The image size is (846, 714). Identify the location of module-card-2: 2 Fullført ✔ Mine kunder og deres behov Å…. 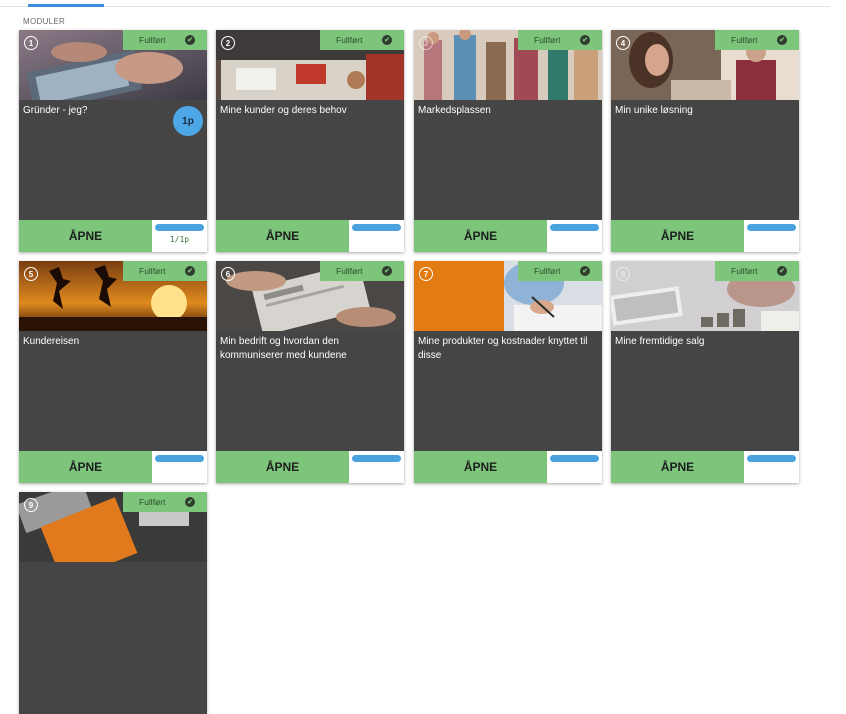
(310, 141).